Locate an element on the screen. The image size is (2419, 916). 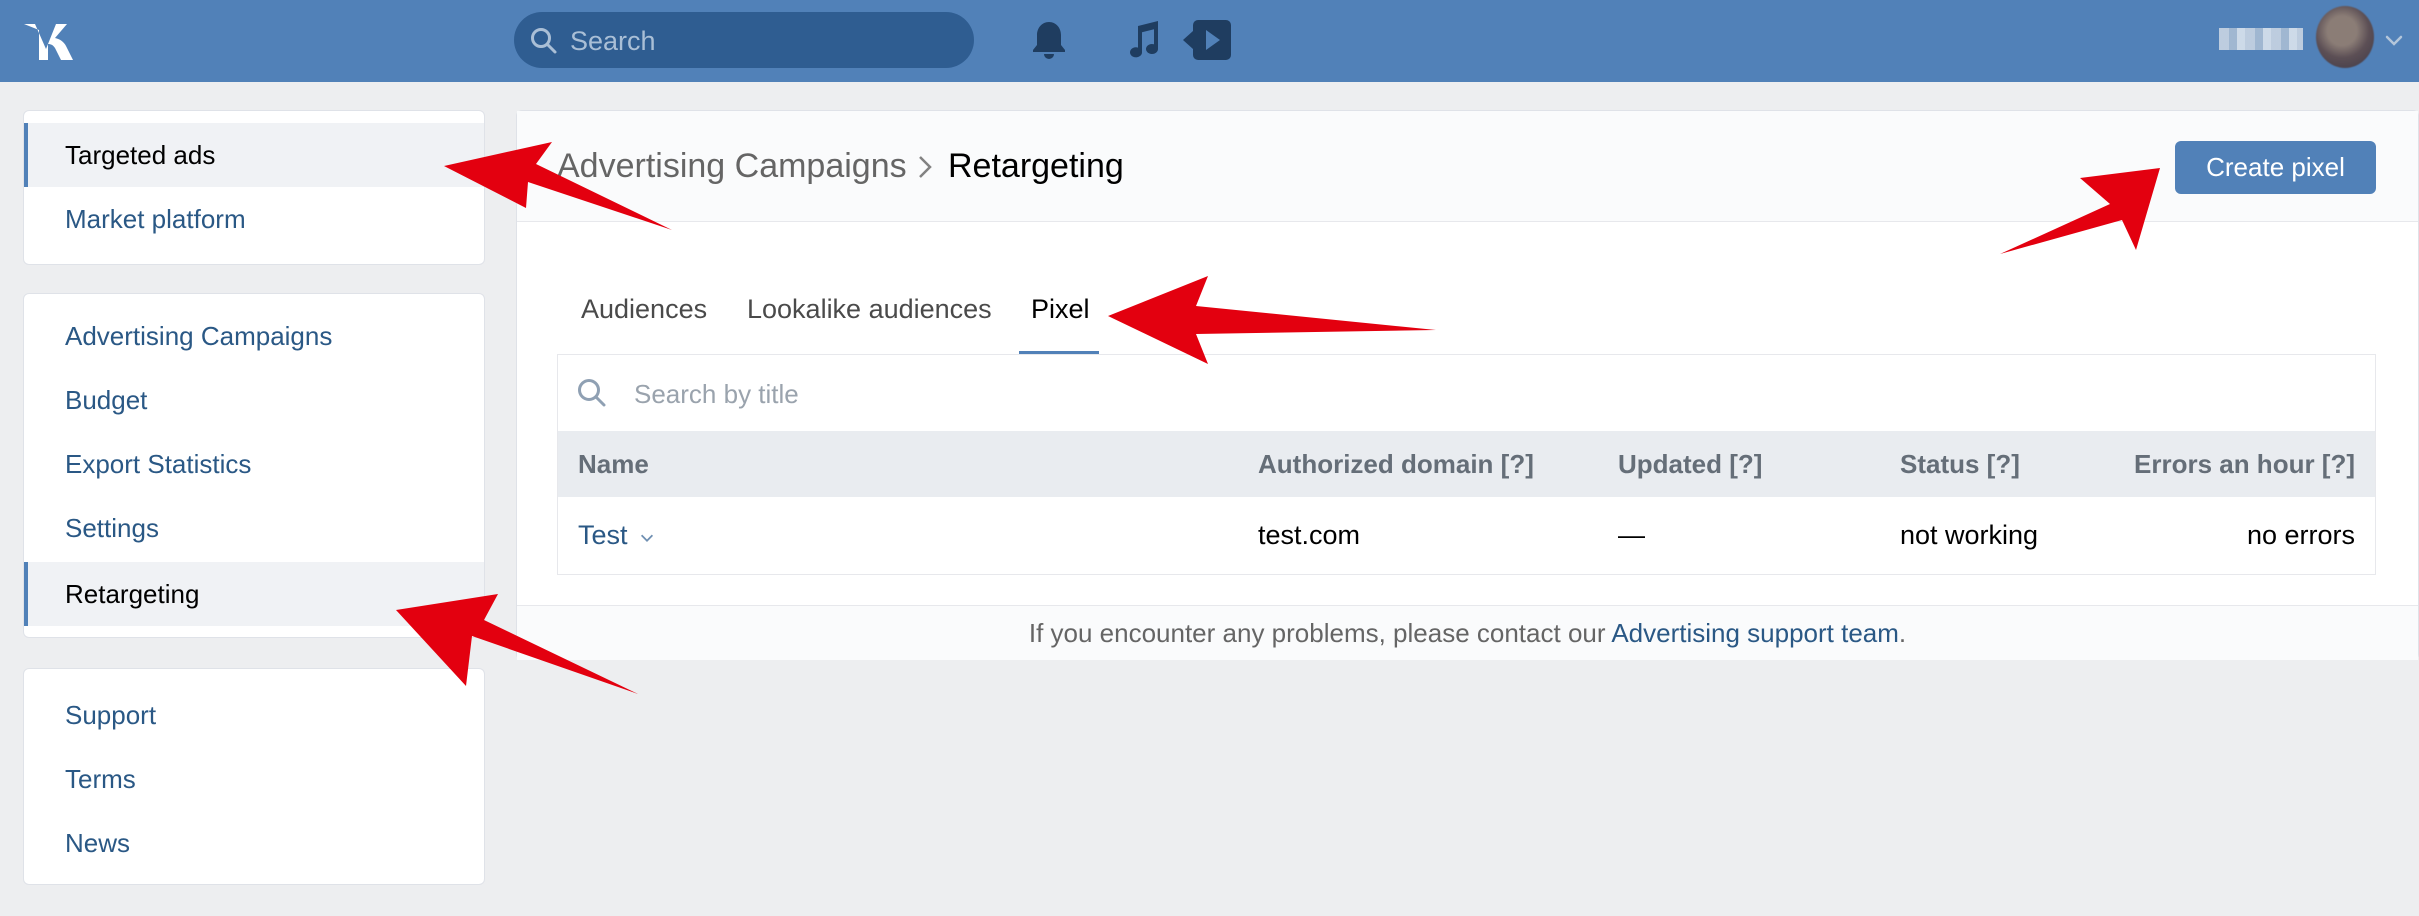
menu-item-settings: Settings is located at coordinates (254, 528).